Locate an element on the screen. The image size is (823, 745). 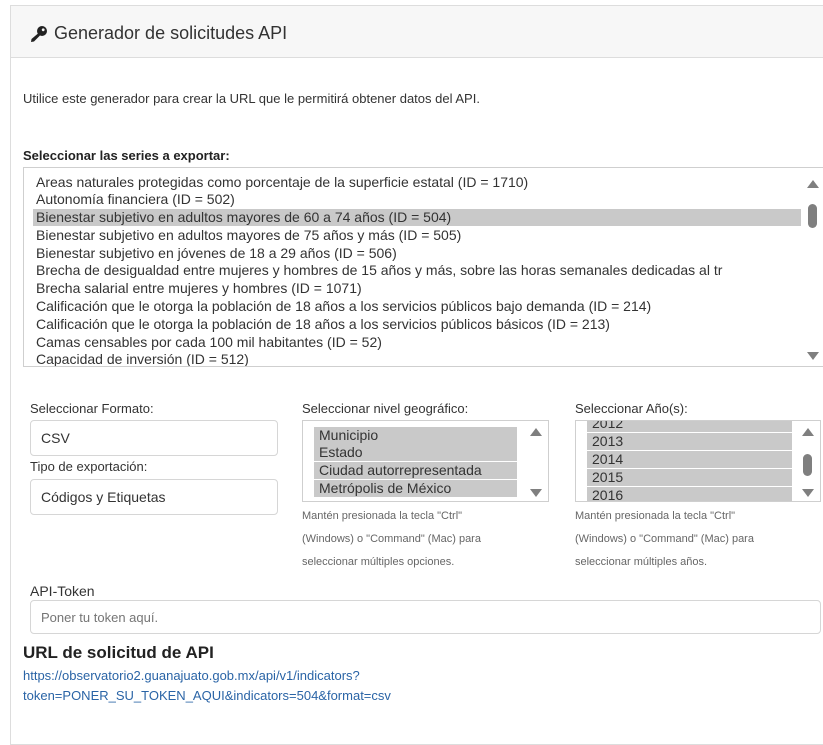
years-select: 2012 2013 2014 2015 2016 is located at coordinates (698, 461).